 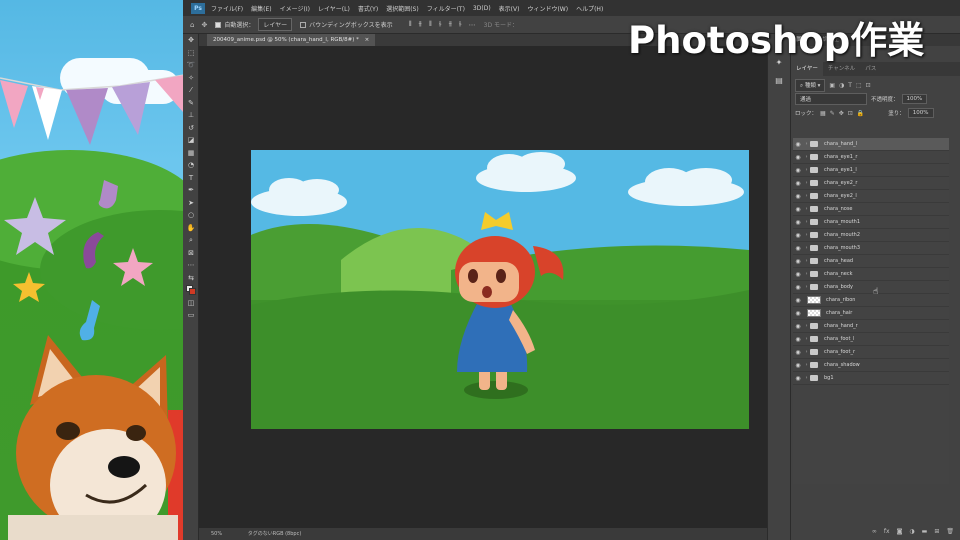 What do you see at coordinates (589, 8) in the screenshot?
I see `menu-help: ヘルプ(H)` at bounding box center [589, 8].